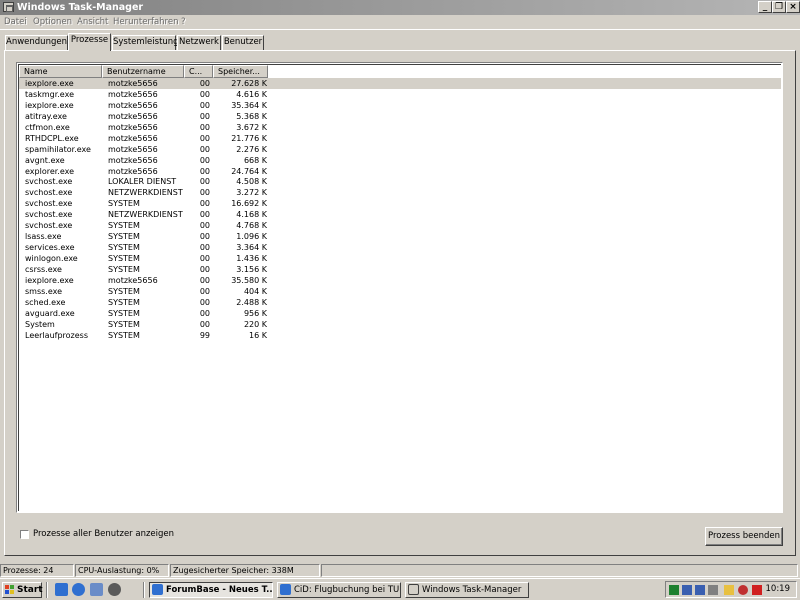 The image size is (800, 600). Describe the element at coordinates (145, 22) in the screenshot. I see `menu-herunterfahren: Herunterfahren` at that location.